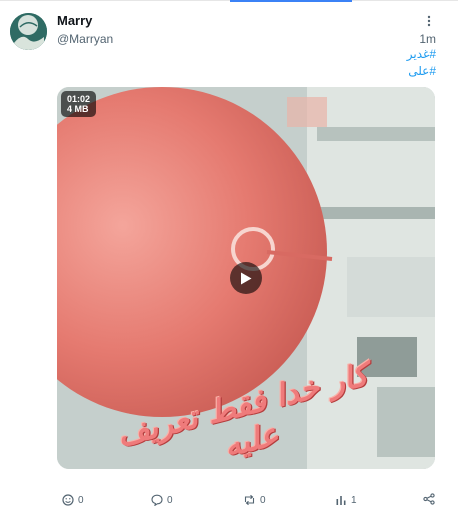 The image size is (458, 523). Describe the element at coordinates (341, 500) in the screenshot. I see `views-icon` at that location.